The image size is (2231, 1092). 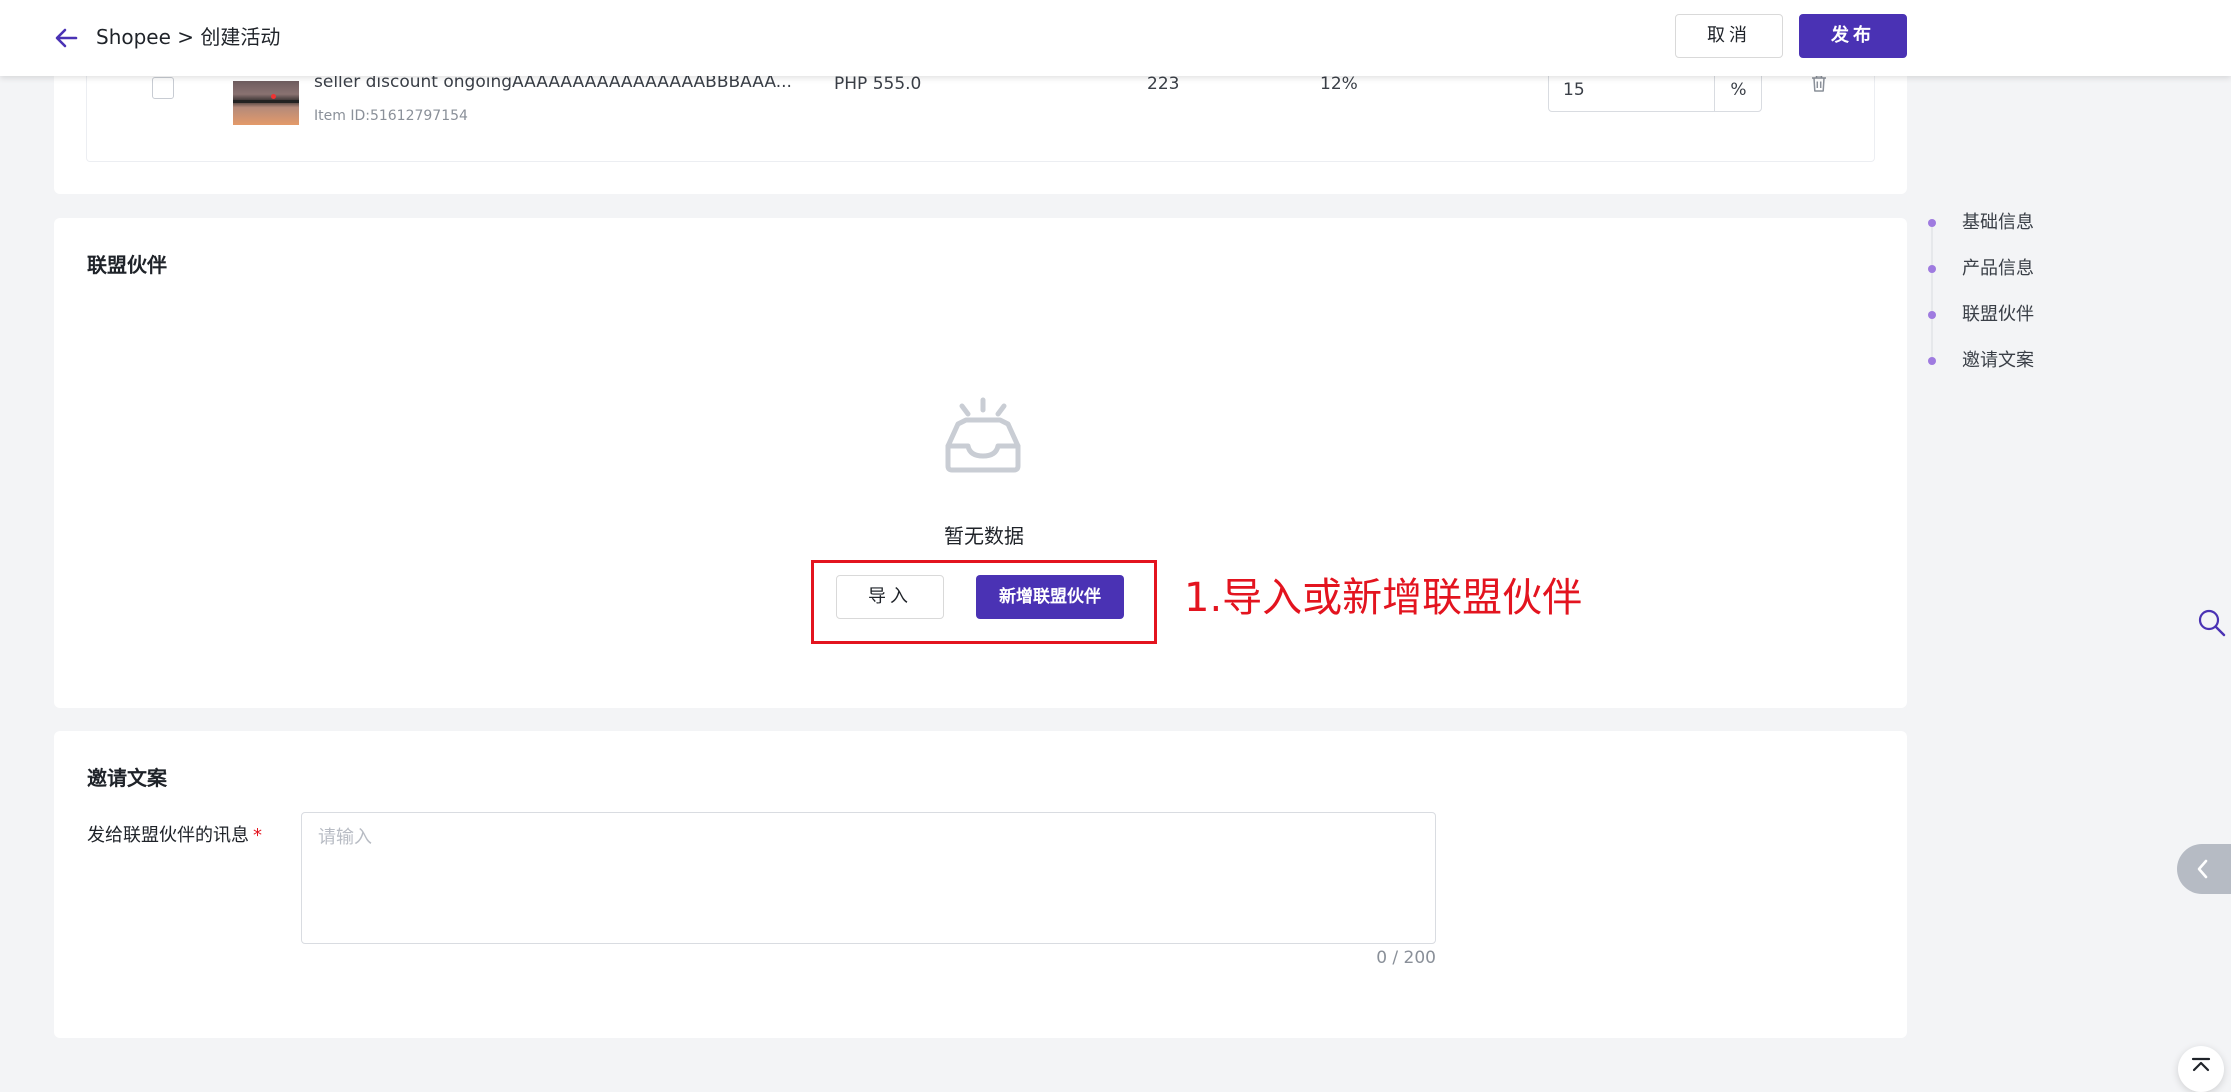 What do you see at coordinates (257, 835) in the screenshot?
I see `required-mark: *` at bounding box center [257, 835].